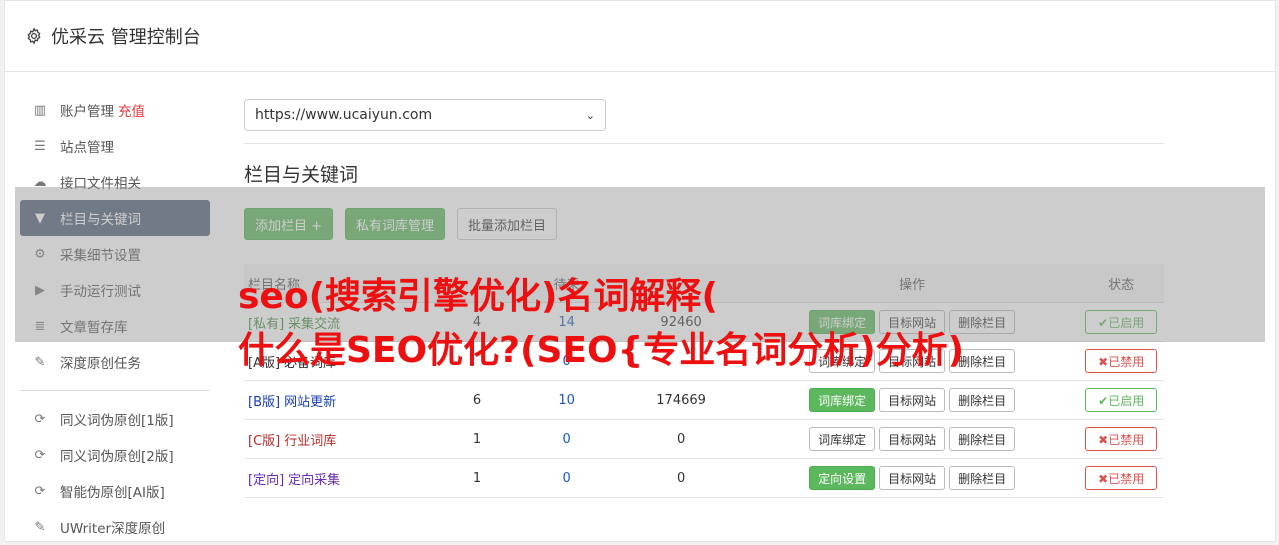 This screenshot has width=1279, height=545. Describe the element at coordinates (567, 400) in the screenshot. I see `row-pending: 10` at that location.